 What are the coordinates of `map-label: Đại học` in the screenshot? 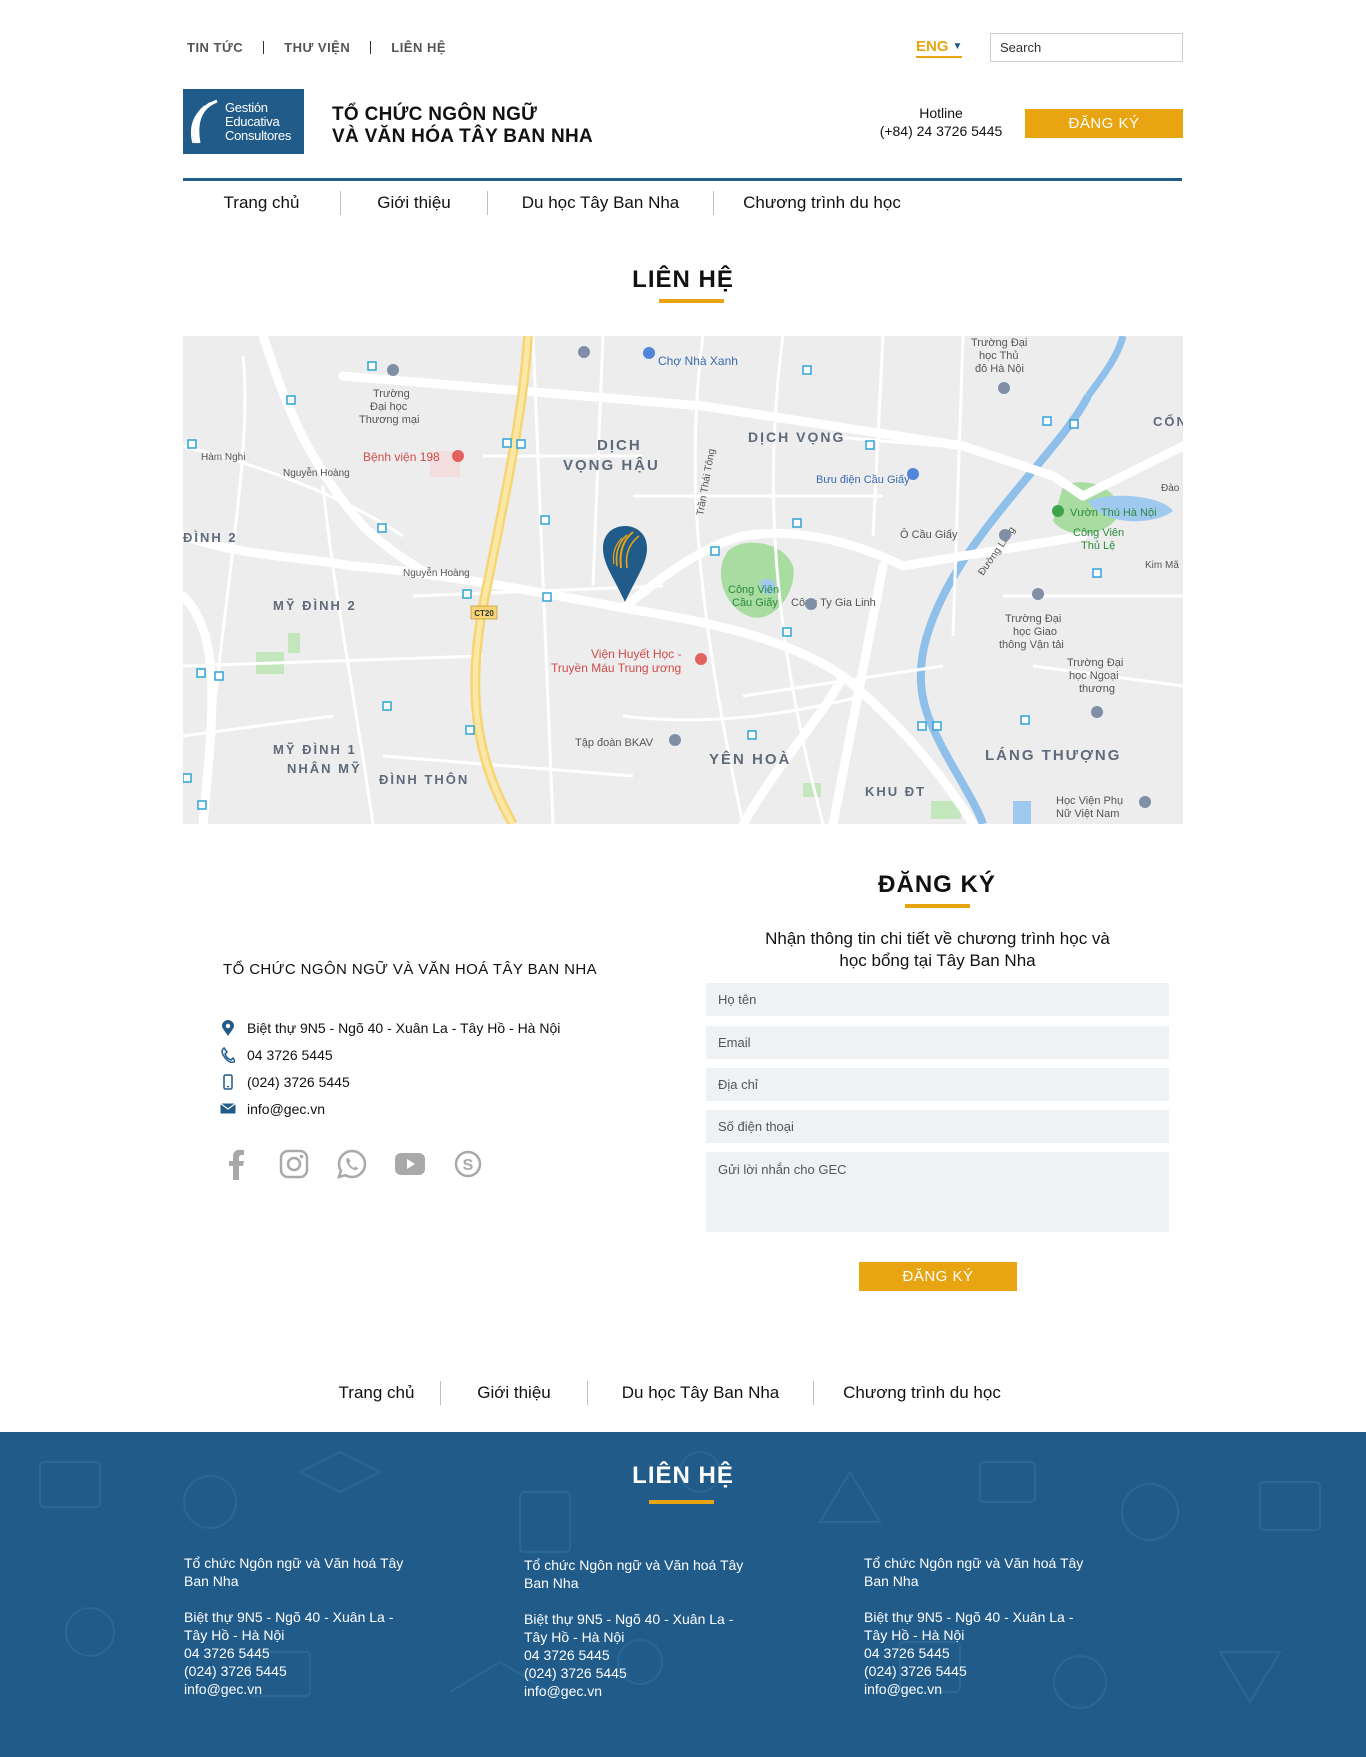 It's located at (389, 407).